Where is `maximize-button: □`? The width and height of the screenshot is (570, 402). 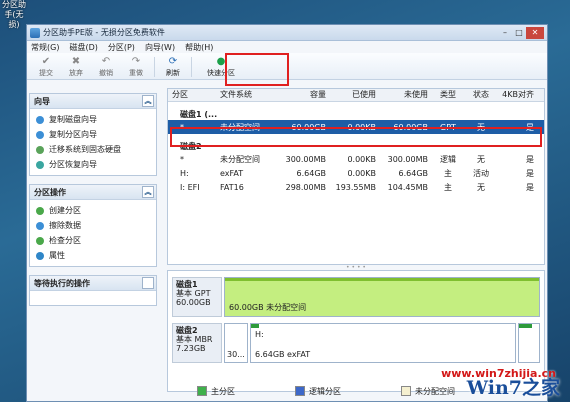 maximize-button: □ is located at coordinates (519, 33).